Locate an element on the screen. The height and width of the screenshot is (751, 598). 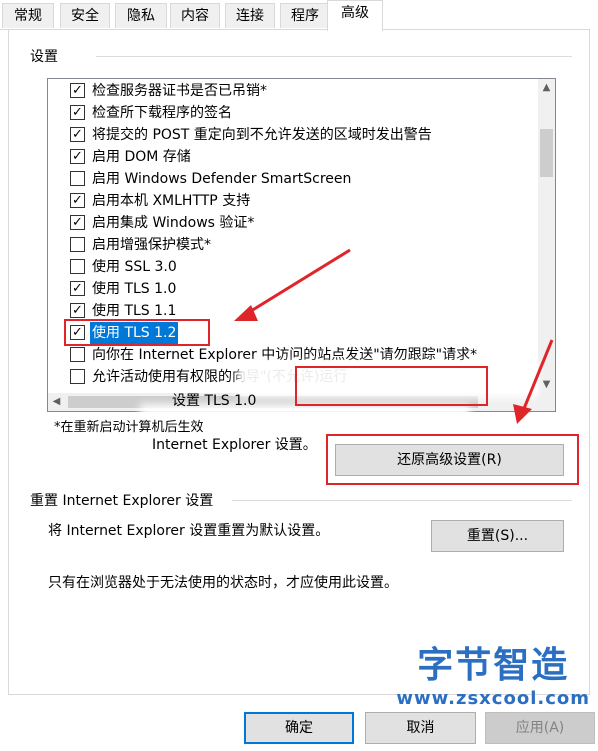
annotation-arrows is located at coordinates (394, 336).